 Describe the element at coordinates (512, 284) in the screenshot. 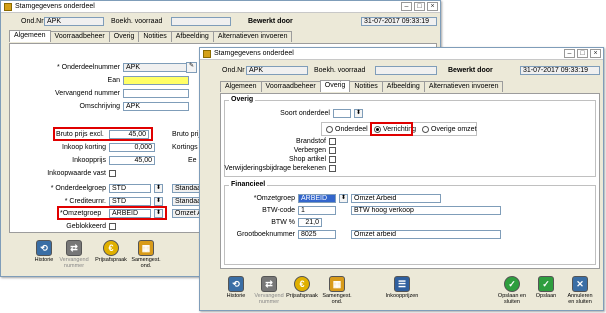

I see `save-close-icon: ✓` at that location.